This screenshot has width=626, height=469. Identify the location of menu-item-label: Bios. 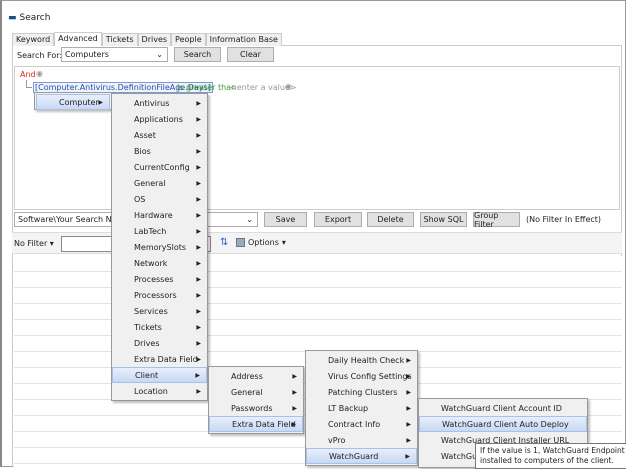
(142, 151).